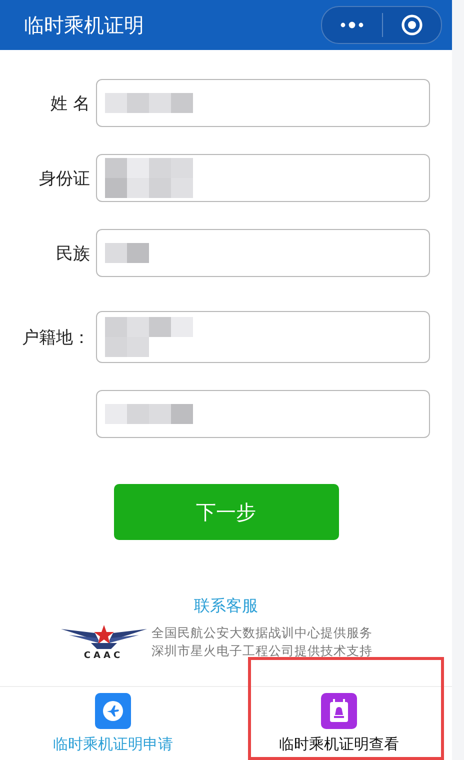 The width and height of the screenshot is (464, 760). What do you see at coordinates (103, 637) in the screenshot?
I see `wings-icon` at bounding box center [103, 637].